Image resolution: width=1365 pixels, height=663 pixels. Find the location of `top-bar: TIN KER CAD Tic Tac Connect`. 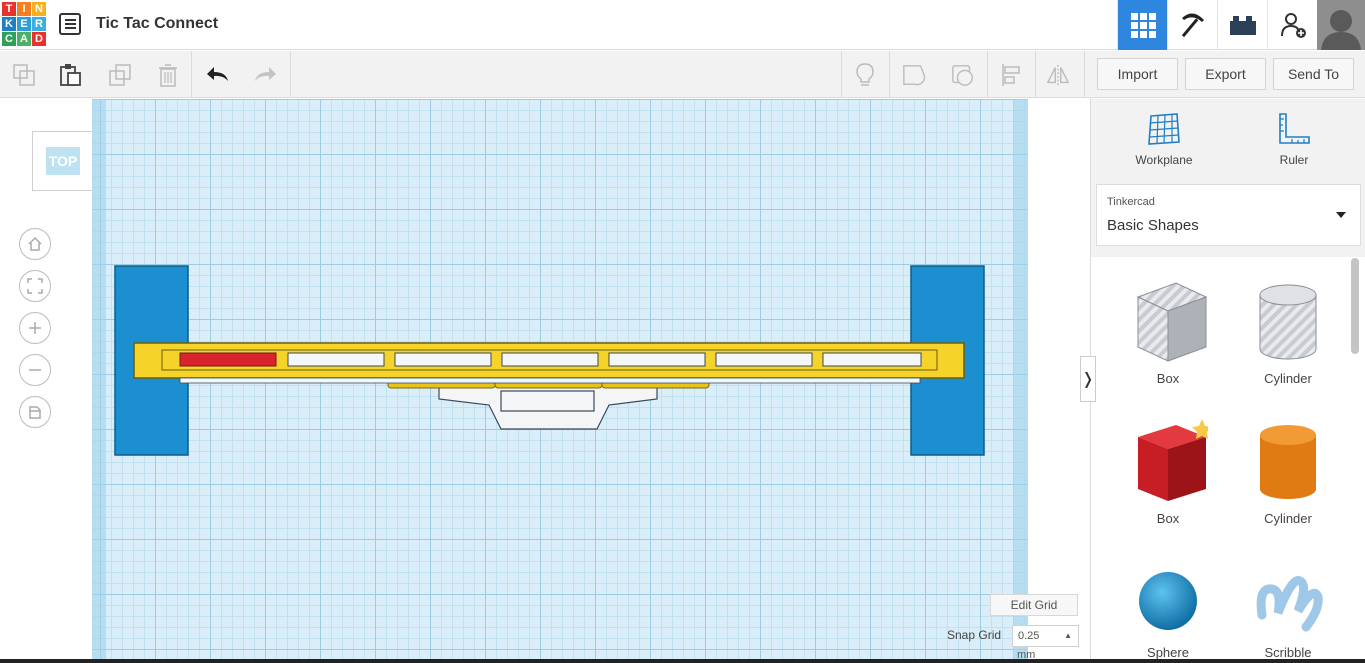

top-bar: TIN KER CAD Tic Tac Connect is located at coordinates (682, 25).